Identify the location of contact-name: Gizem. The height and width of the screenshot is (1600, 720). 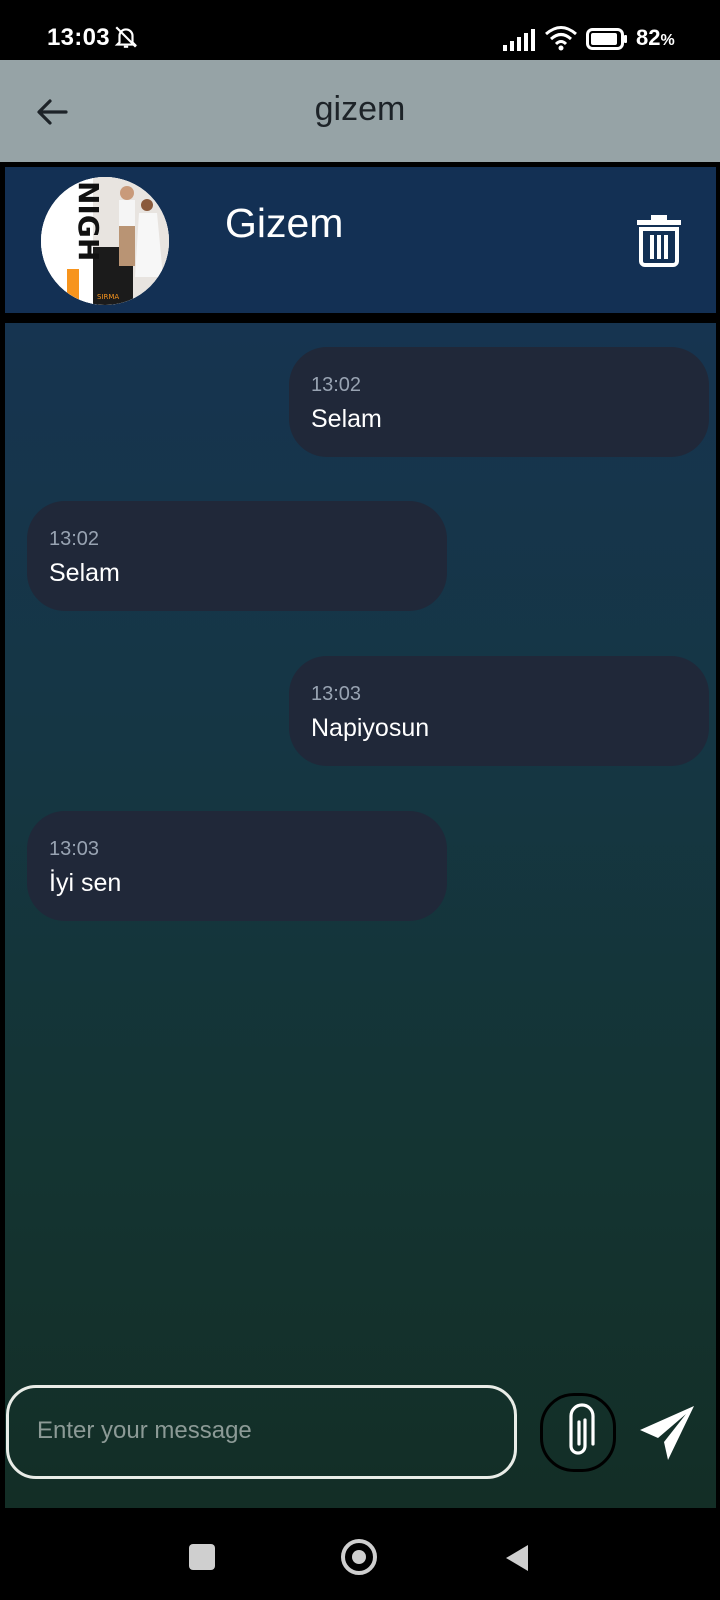
(284, 223).